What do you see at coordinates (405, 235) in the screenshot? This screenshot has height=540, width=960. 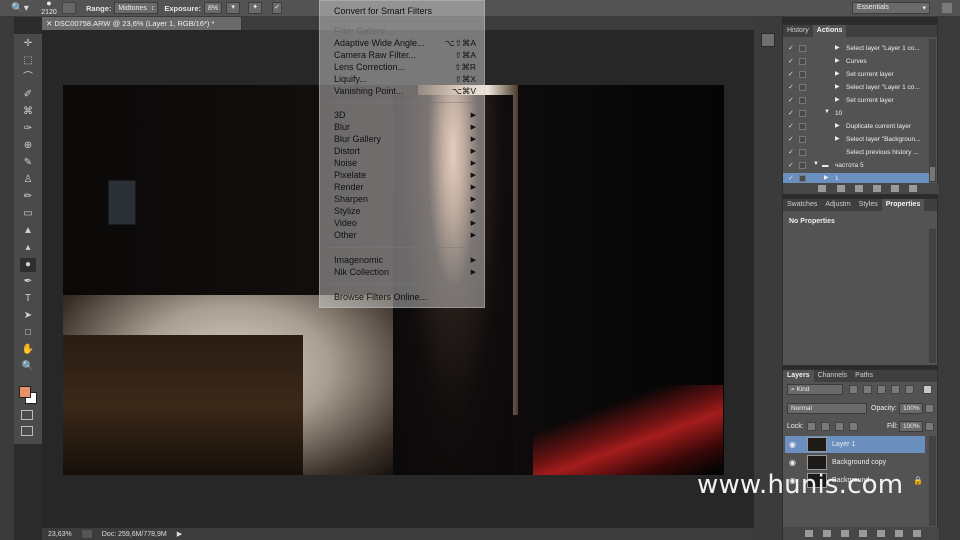 I see `menu-item-other: Other ▶` at bounding box center [405, 235].